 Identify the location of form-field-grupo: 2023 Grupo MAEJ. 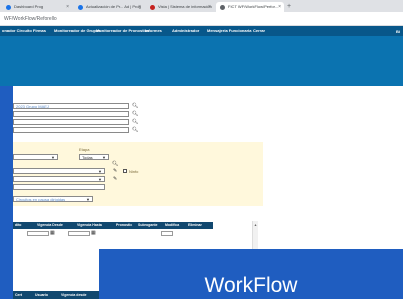
(71, 106).